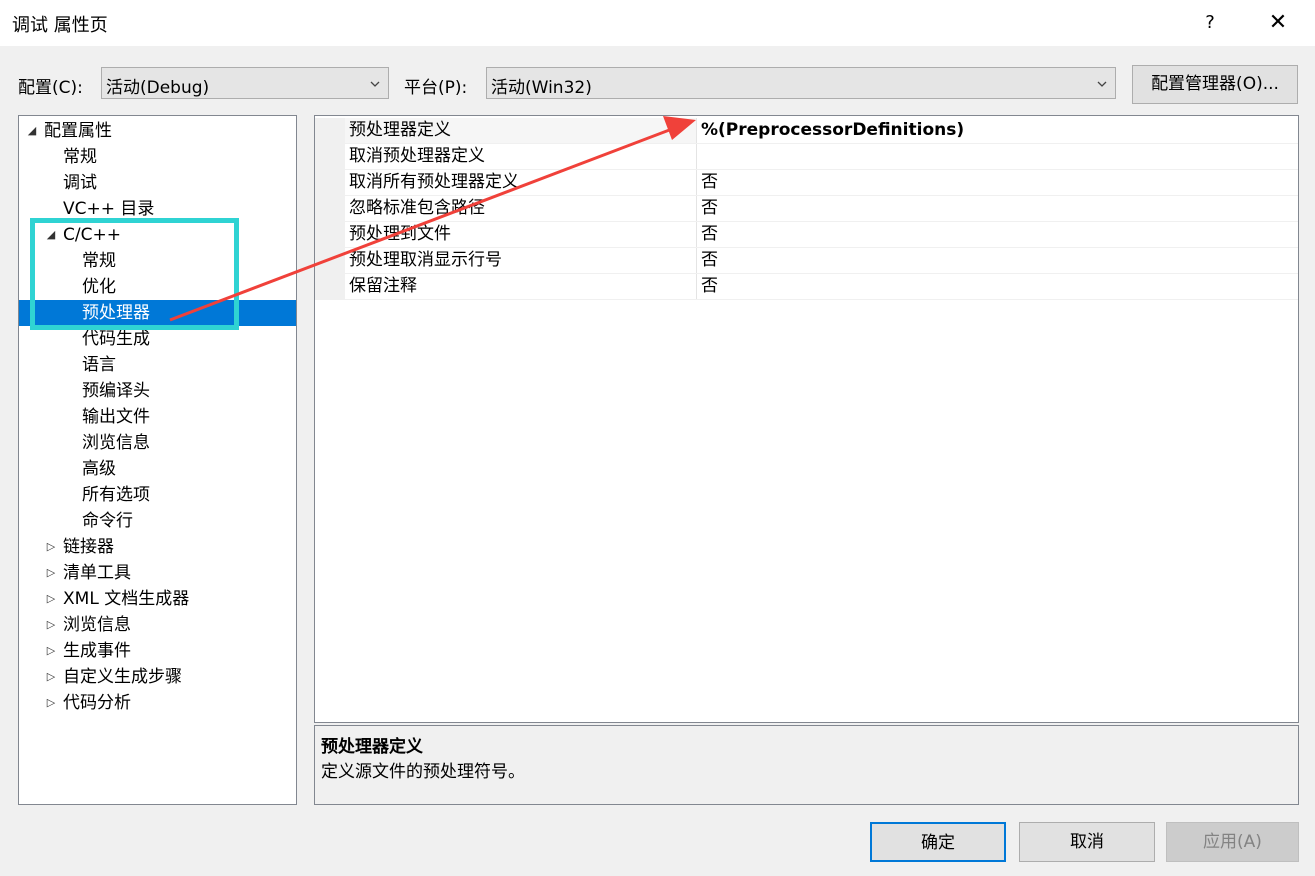 The width and height of the screenshot is (1315, 876). I want to click on annotation-arrow, so click(421, 224).